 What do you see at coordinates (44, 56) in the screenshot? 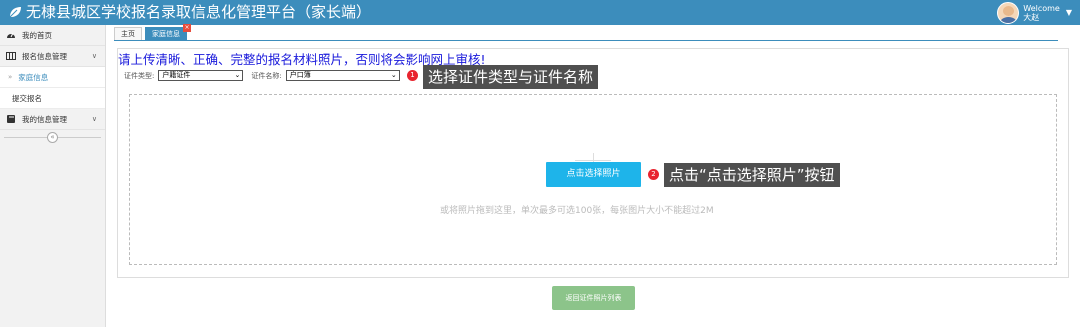
I see `sidebar-item-label: 报名信息管理` at bounding box center [44, 56].